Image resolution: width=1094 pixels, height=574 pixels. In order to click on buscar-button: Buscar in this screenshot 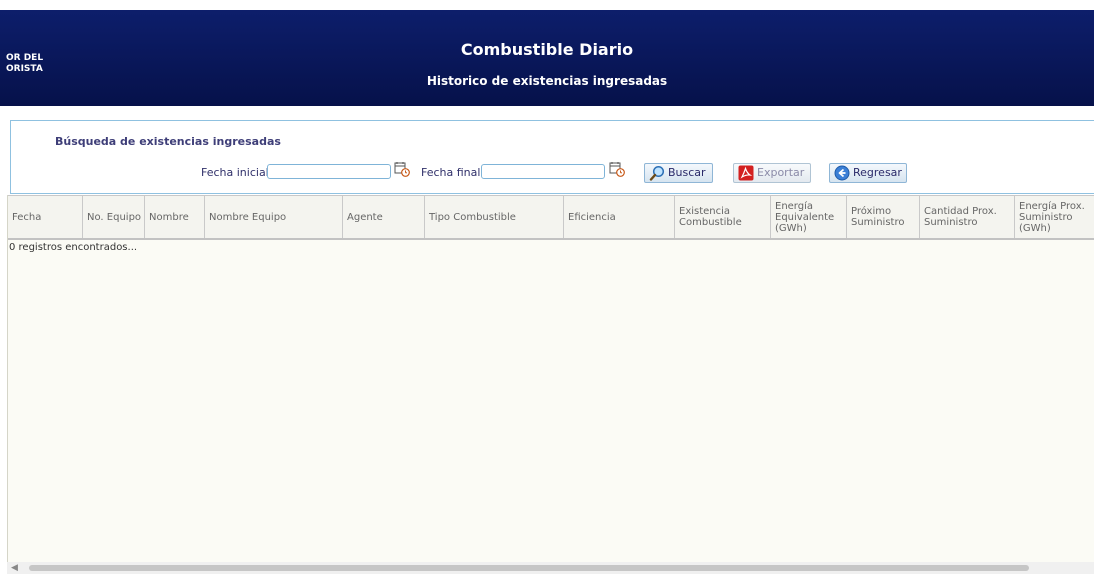, I will do `click(678, 173)`.